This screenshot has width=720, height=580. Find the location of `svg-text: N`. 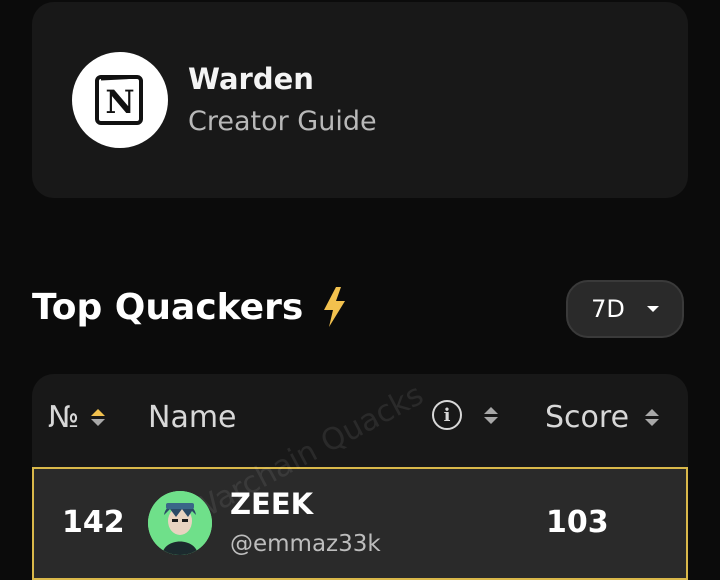

svg-text: N is located at coordinates (119, 102).